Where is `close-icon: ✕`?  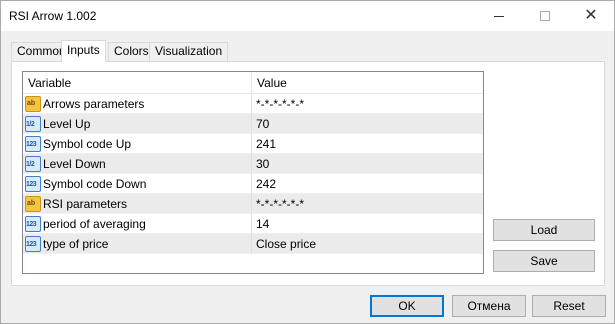 close-icon: ✕ is located at coordinates (591, 15).